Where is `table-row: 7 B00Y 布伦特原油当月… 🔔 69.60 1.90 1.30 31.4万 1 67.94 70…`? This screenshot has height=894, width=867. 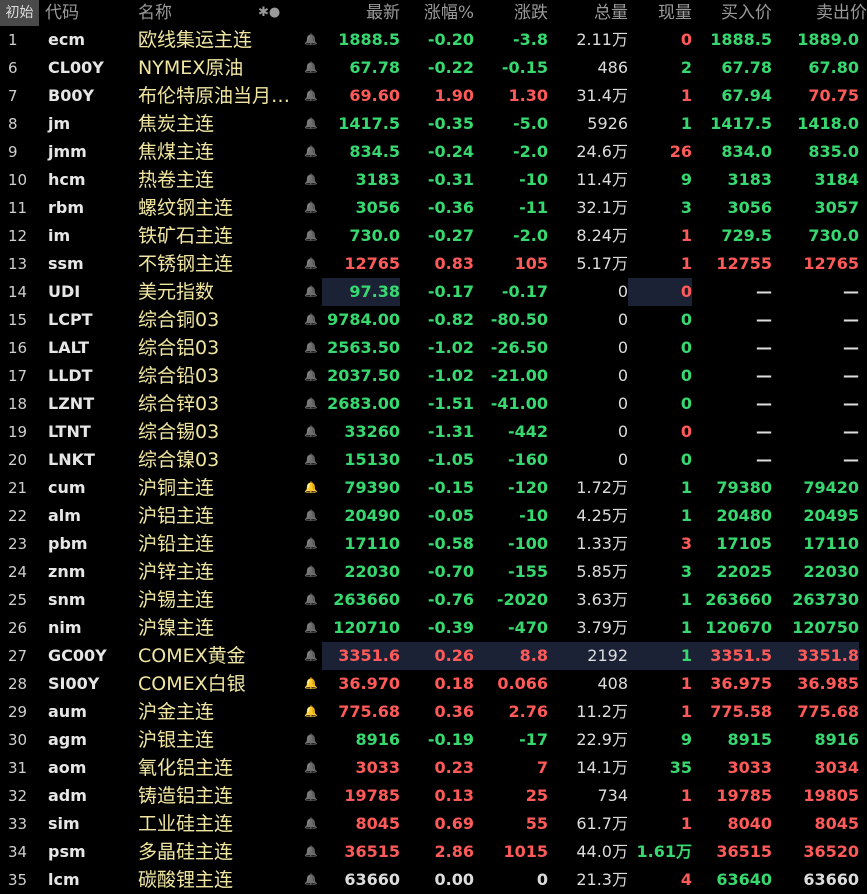
table-row: 7 B00Y 布伦特原油当月… 🔔 69.60 1.90 1.30 31.4万 1 67.94 70… is located at coordinates (433, 96).